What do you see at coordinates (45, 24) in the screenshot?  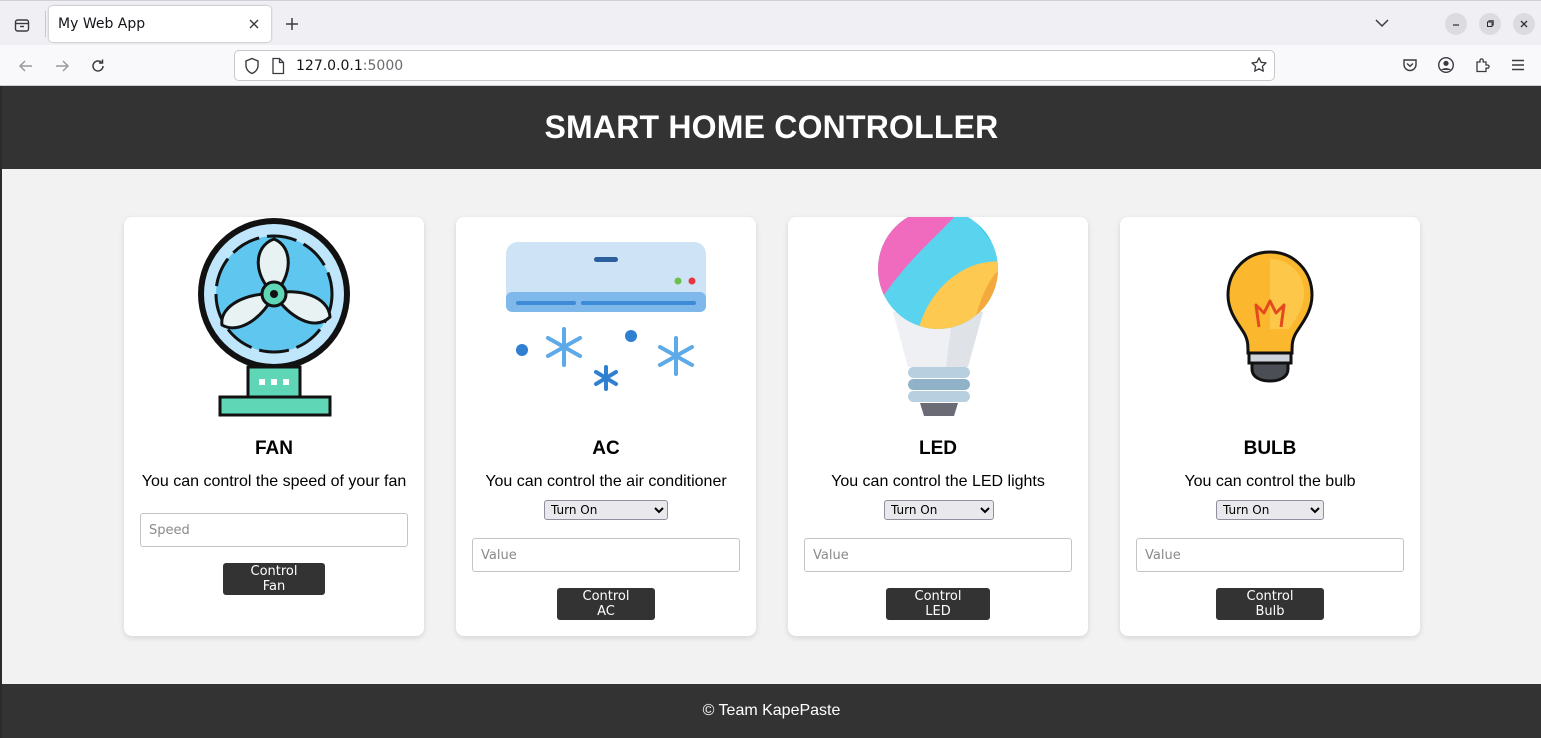 I see `tab-separator` at bounding box center [45, 24].